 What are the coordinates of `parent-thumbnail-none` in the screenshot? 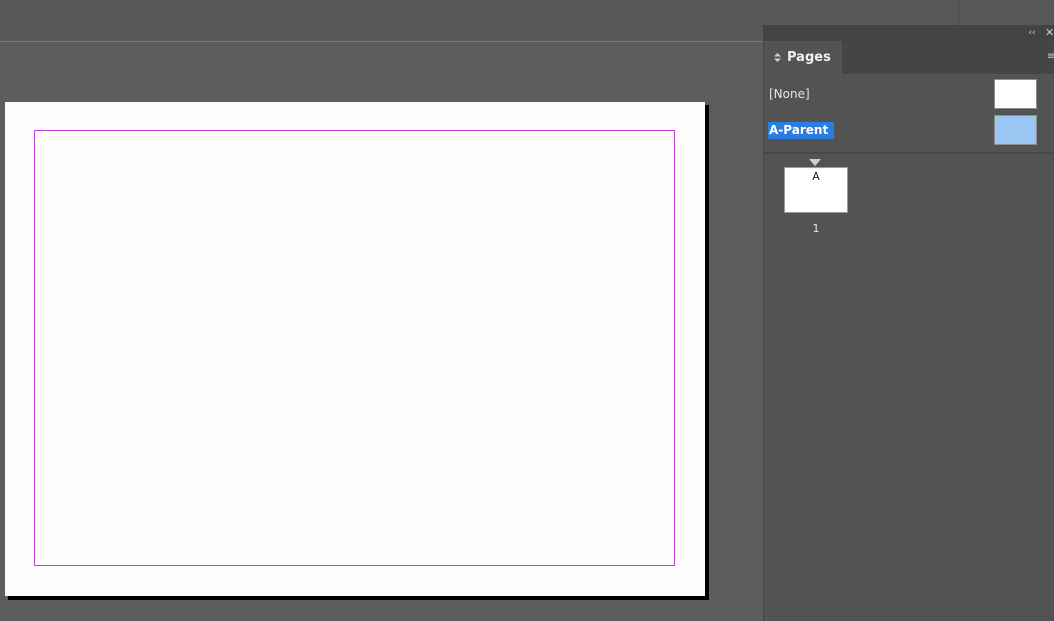 It's located at (1015, 94).